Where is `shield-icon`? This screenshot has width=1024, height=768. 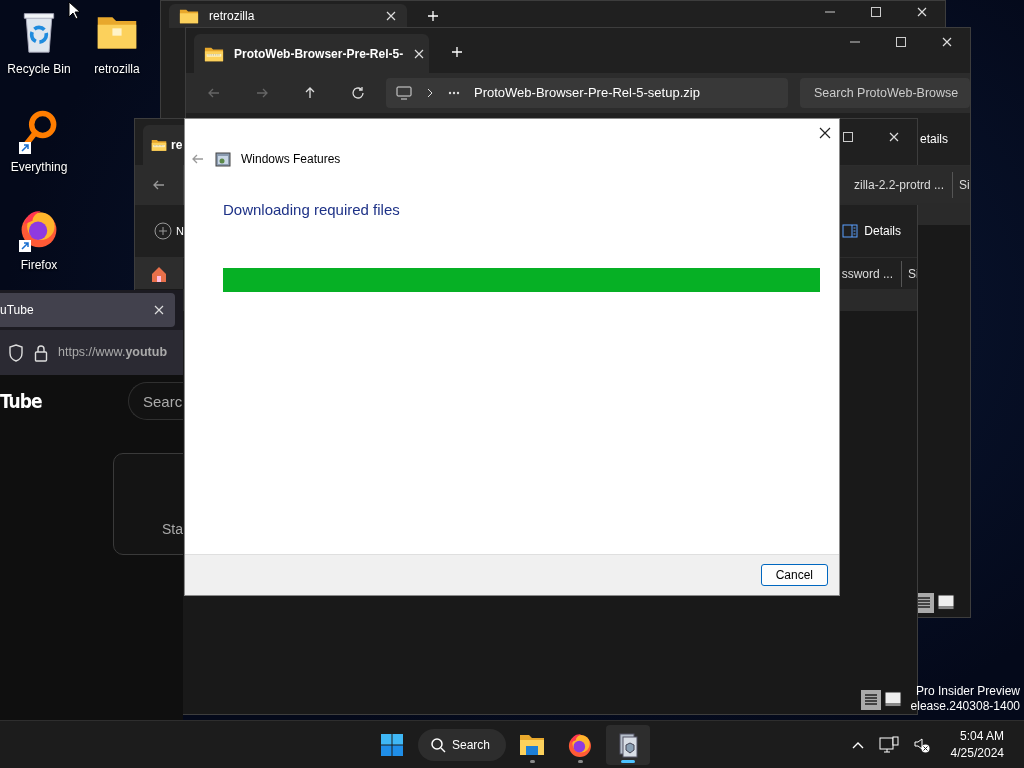
shield-icon is located at coordinates (16, 352).